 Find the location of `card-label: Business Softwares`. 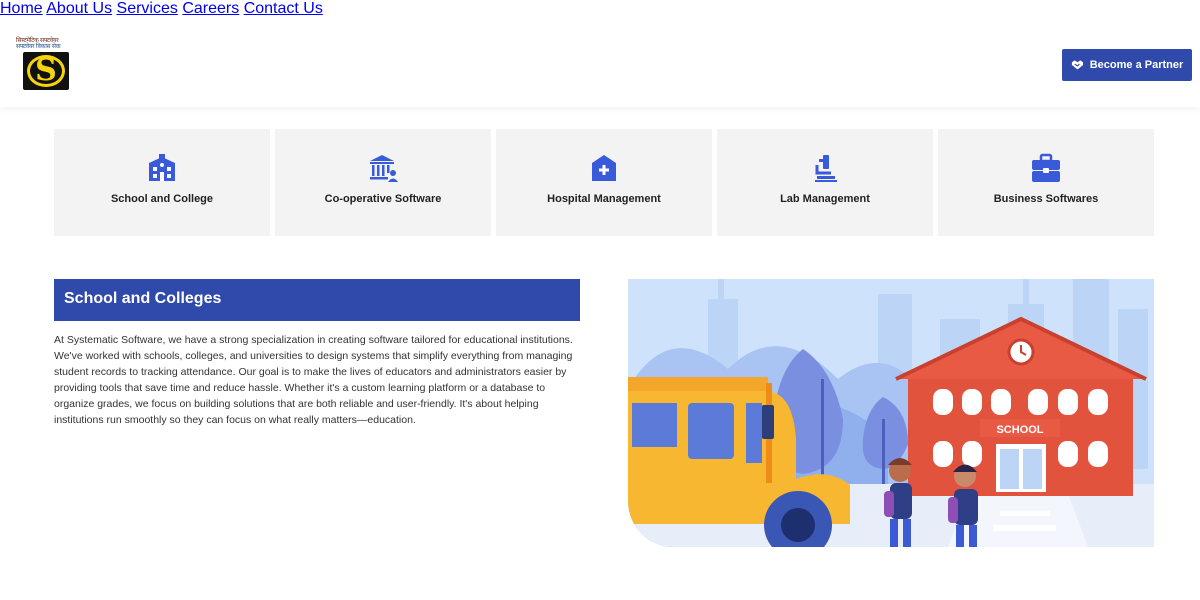

card-label: Business Softwares is located at coordinates (1046, 199).